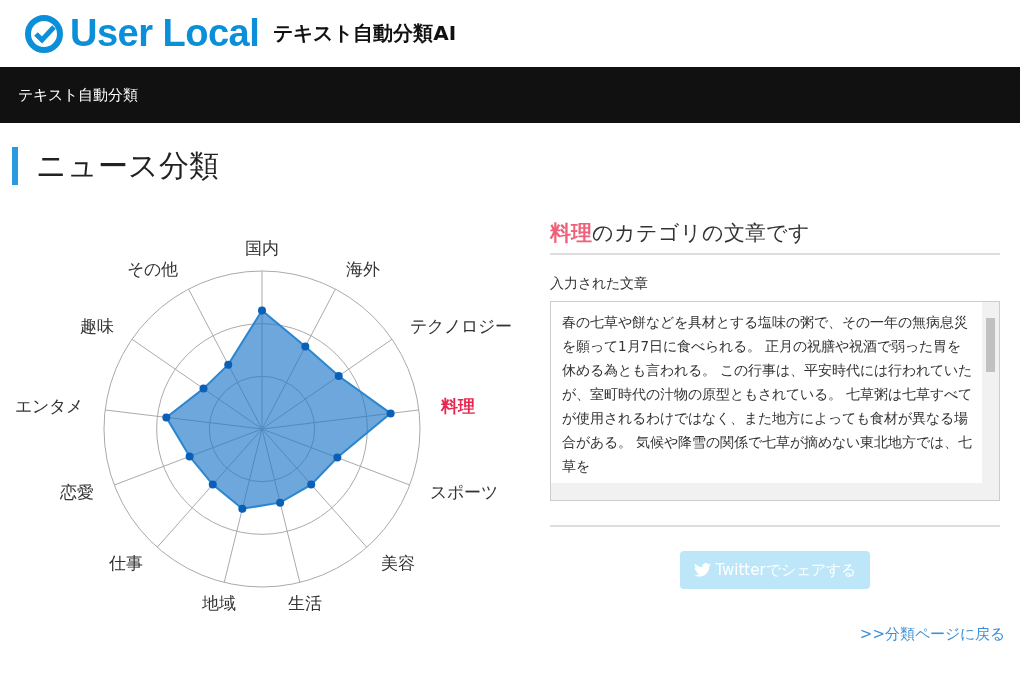  I want to click on product-title: テキスト自動分類AI, so click(365, 33).